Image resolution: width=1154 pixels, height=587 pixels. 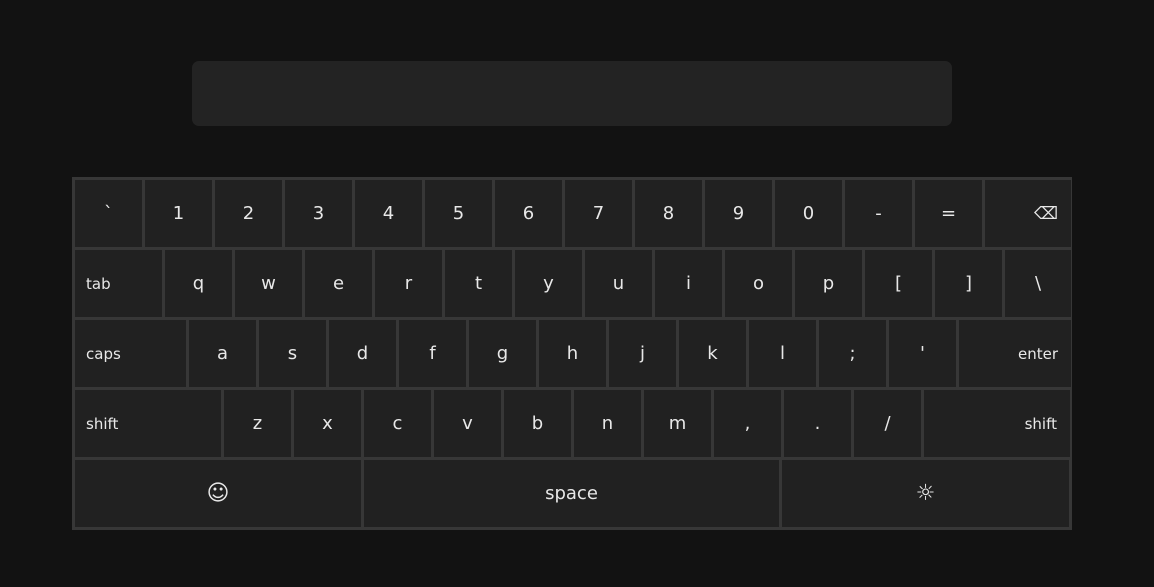 What do you see at coordinates (408, 283) in the screenshot?
I see `key-r: r` at bounding box center [408, 283].